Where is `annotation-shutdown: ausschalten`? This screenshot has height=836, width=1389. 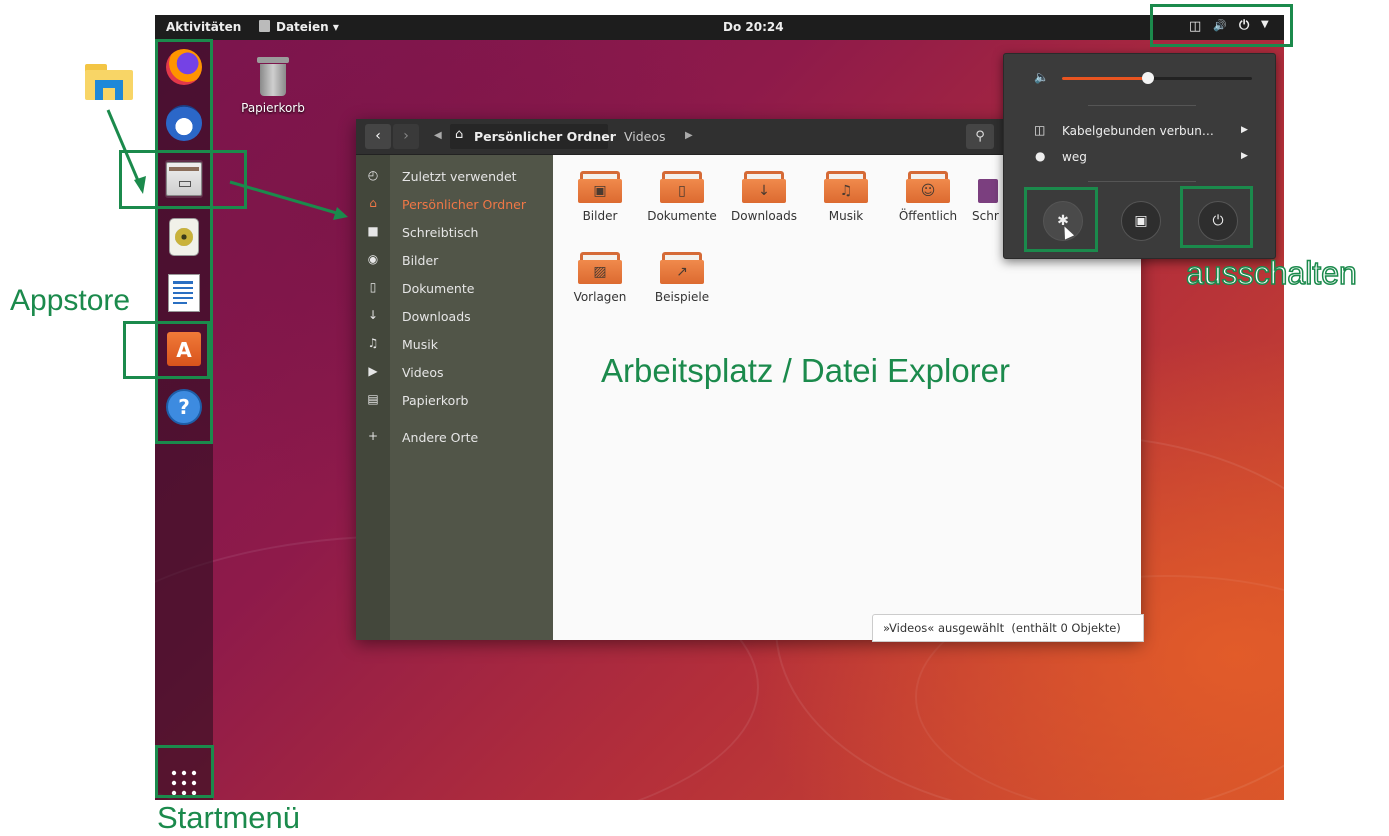
annotation-shutdown: ausschalten is located at coordinates (1271, 273).